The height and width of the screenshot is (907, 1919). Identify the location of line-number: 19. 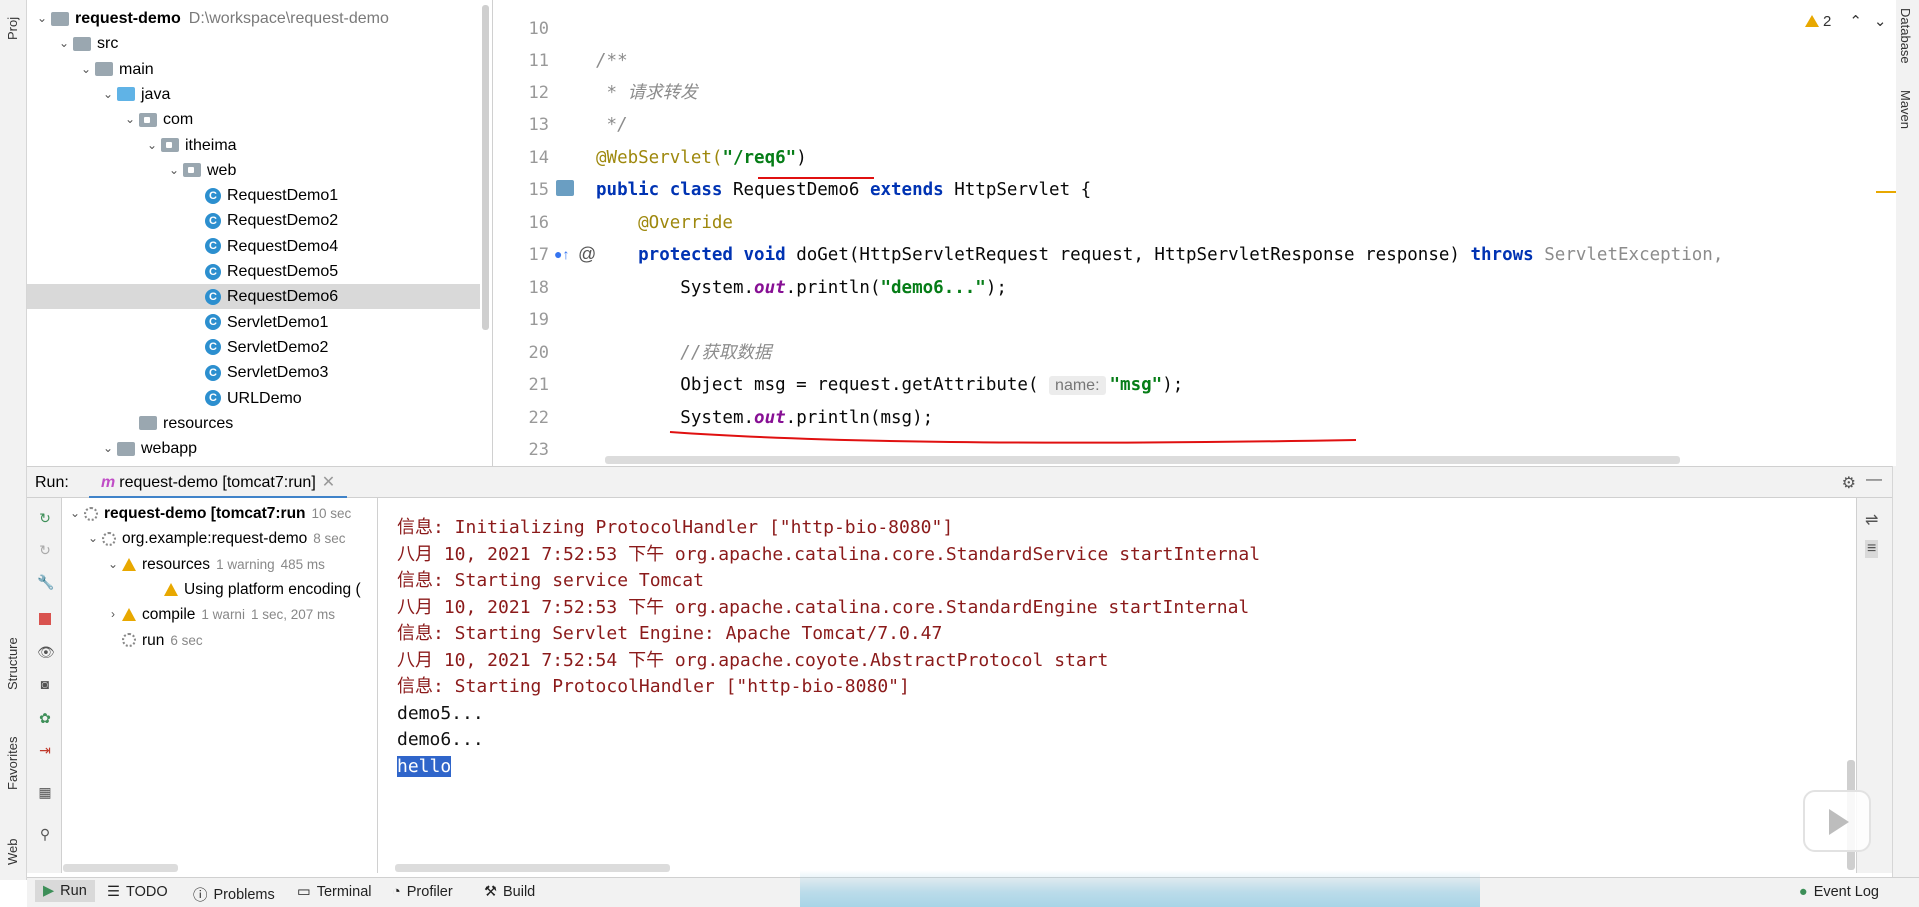
(538, 320).